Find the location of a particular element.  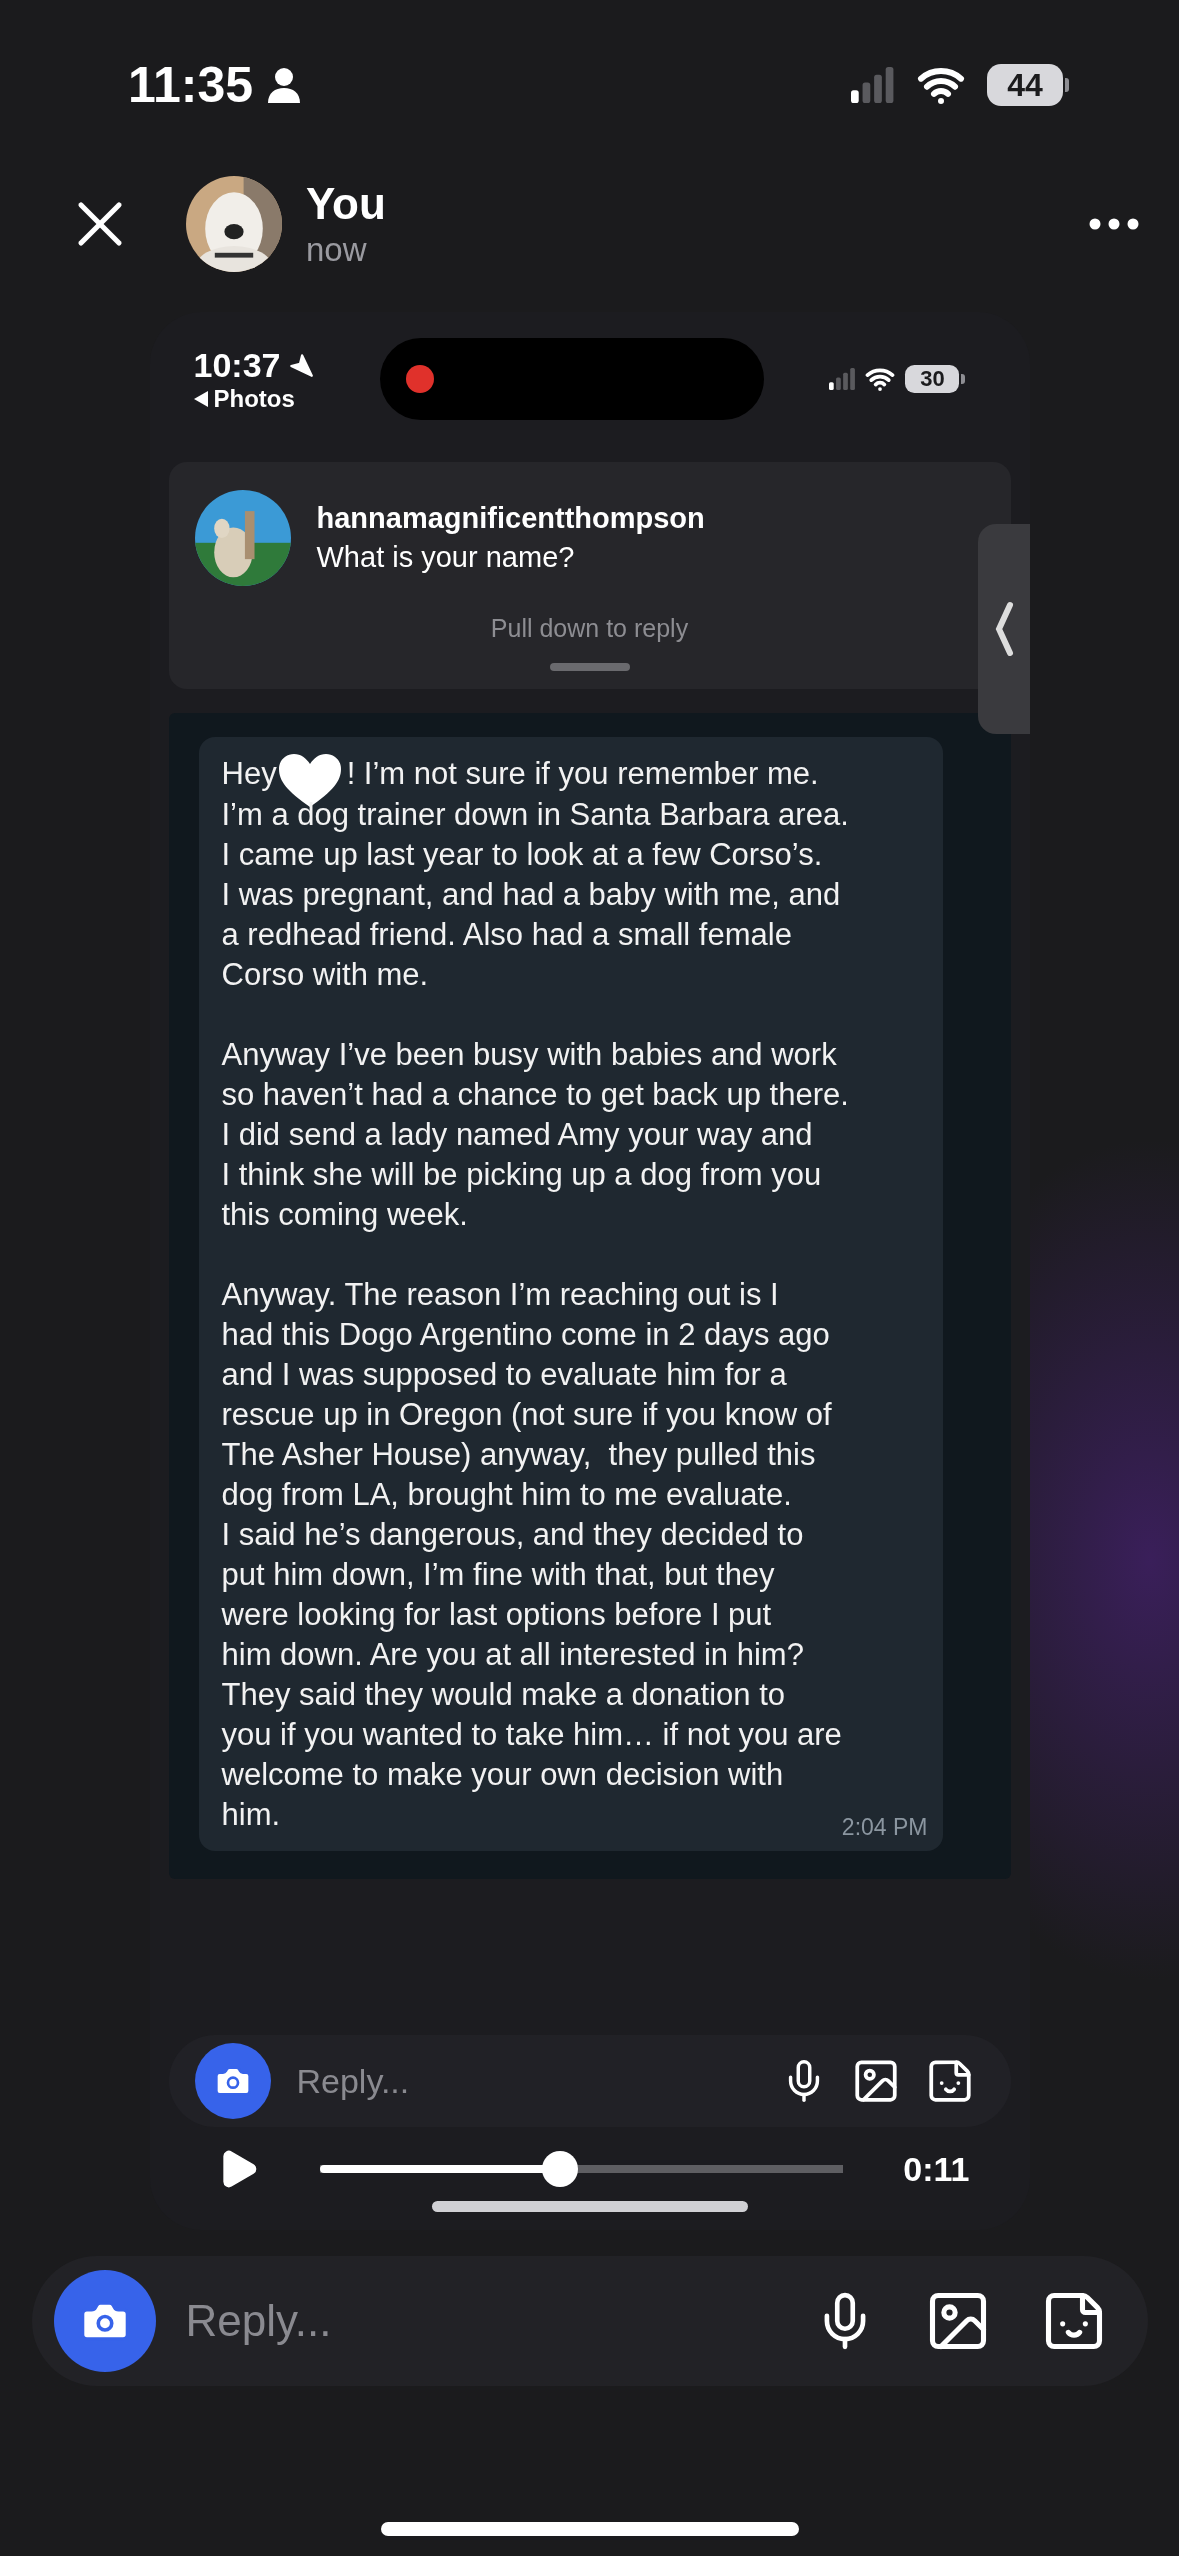

message-text: Anyway. The reason I’m reaching out is I had this Dogo Argentino come in 2 days ago and I was supposed to evaluate him for a rescue up in Oregon (not sure if you know of The Asher House) anyway, they pulled this dog from LA, brought him to me evaluate. I said he’s dangerous, and they decided to put him down, I’m fine with that, but they were looking for last options before I put him down. Are you at all interested in him? They said they would make a donation to you if you wanted to take him… if not you are welcome to make your own decision with him. is located at coordinates (531, 1555).